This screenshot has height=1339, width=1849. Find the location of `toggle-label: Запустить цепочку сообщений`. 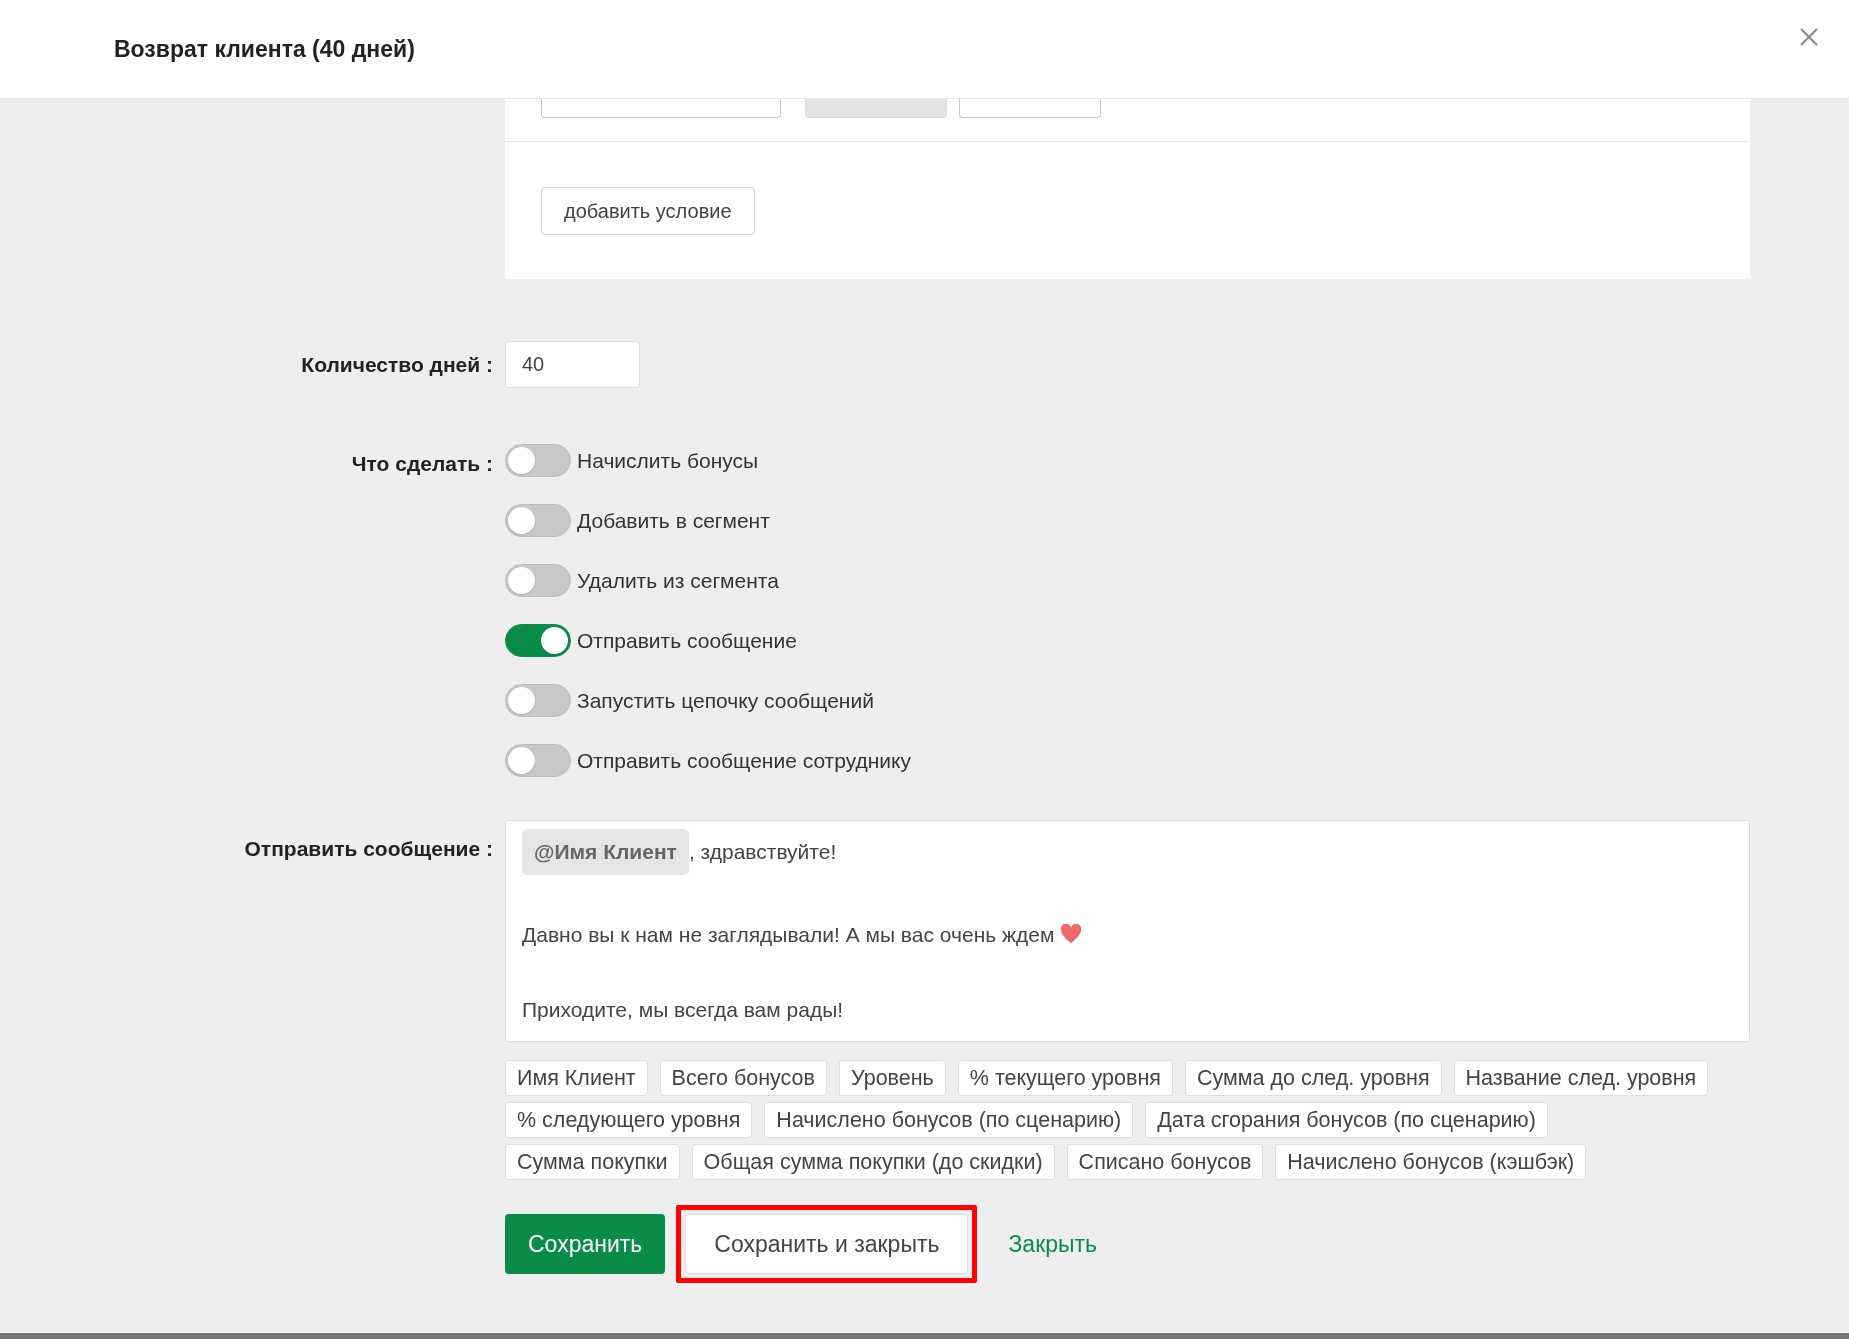

toggle-label: Запустить цепочку сообщений is located at coordinates (725, 700).